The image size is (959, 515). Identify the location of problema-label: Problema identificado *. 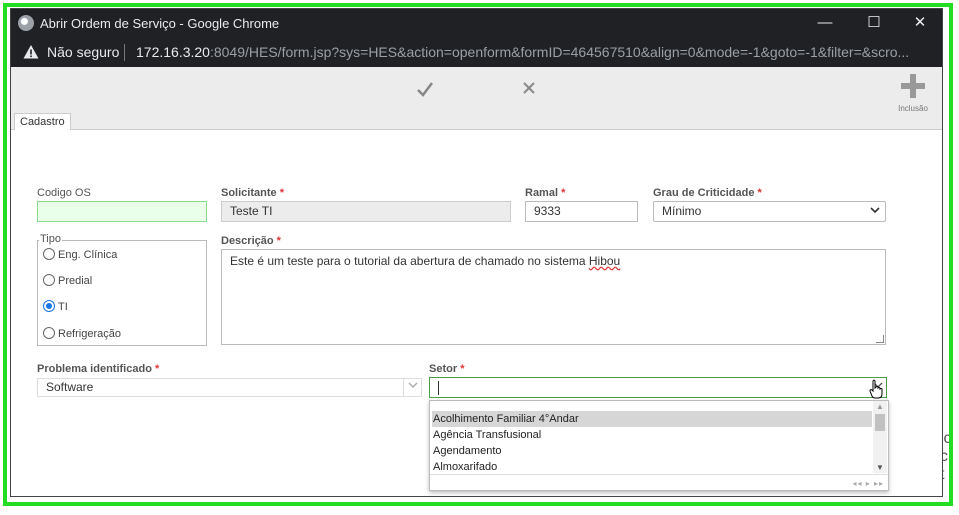
(98, 369).